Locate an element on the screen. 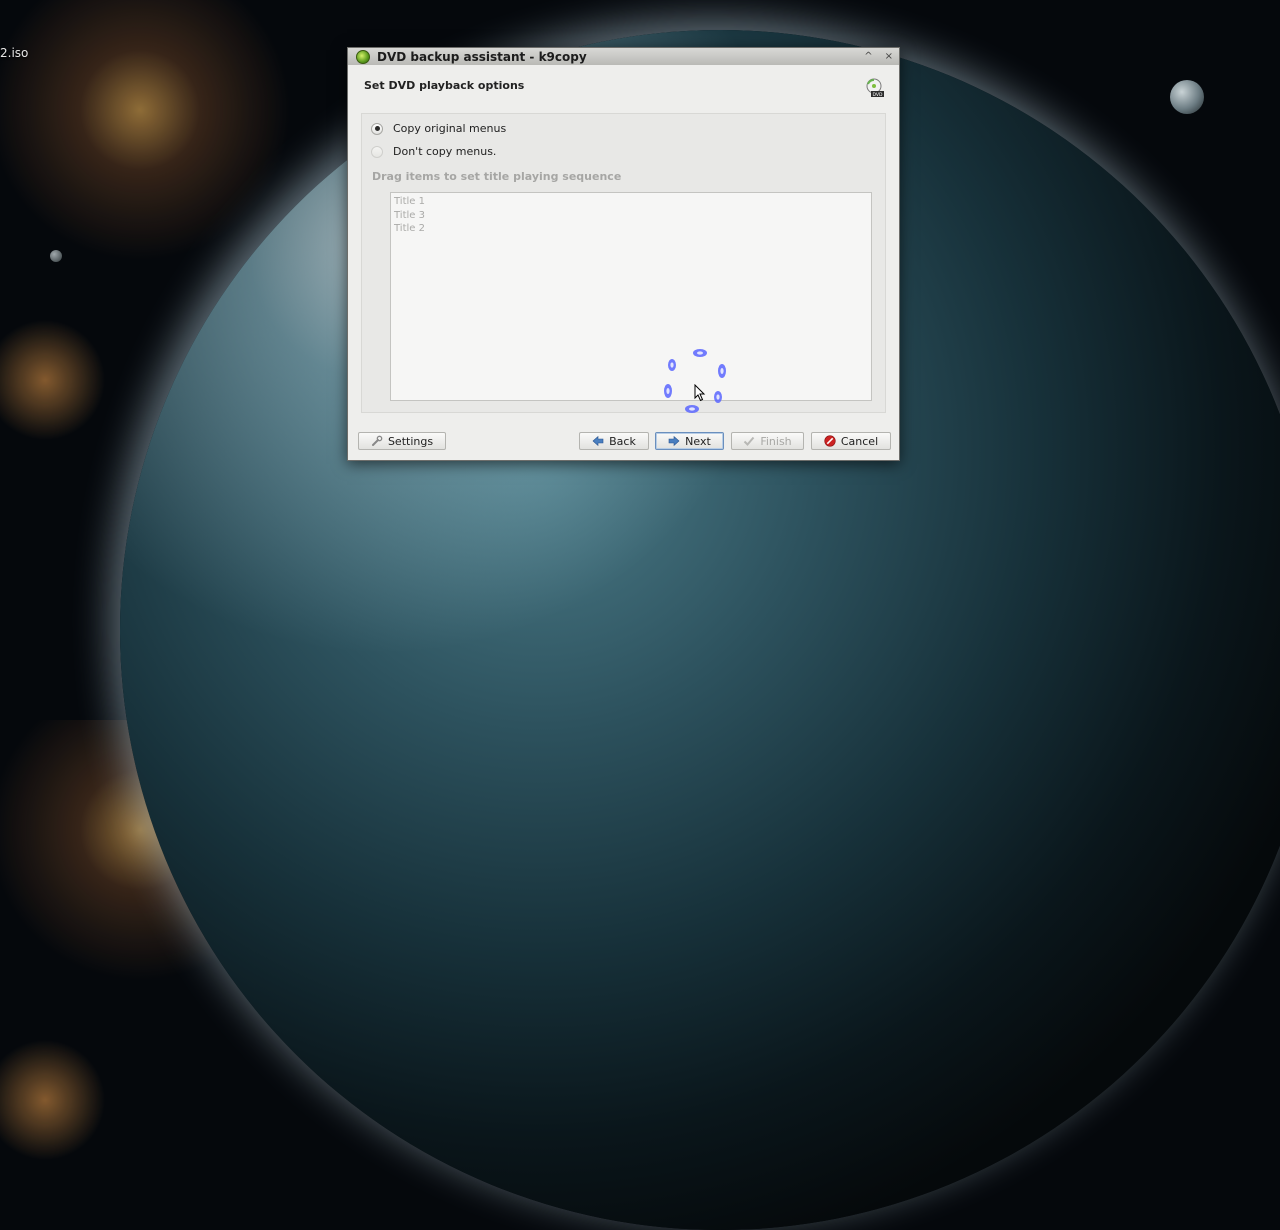 The height and width of the screenshot is (1230, 1280). title-sequence-list: Title 1 Title 3 Title 2 is located at coordinates (631, 296).